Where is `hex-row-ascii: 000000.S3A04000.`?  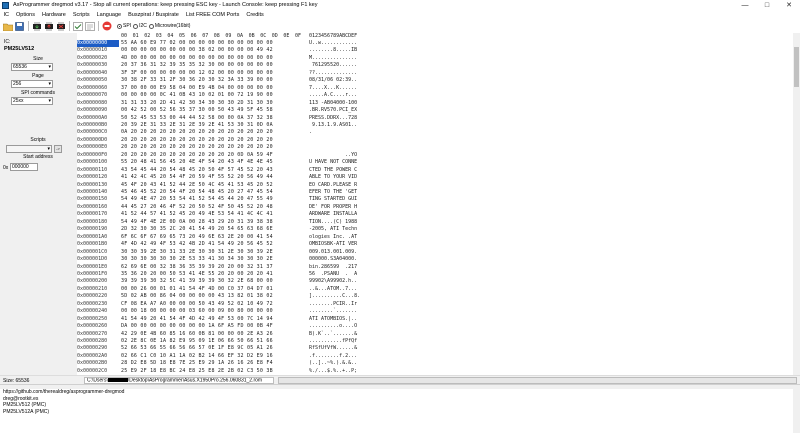 hex-row-ascii: 000000.S3A04000. is located at coordinates (333, 259).